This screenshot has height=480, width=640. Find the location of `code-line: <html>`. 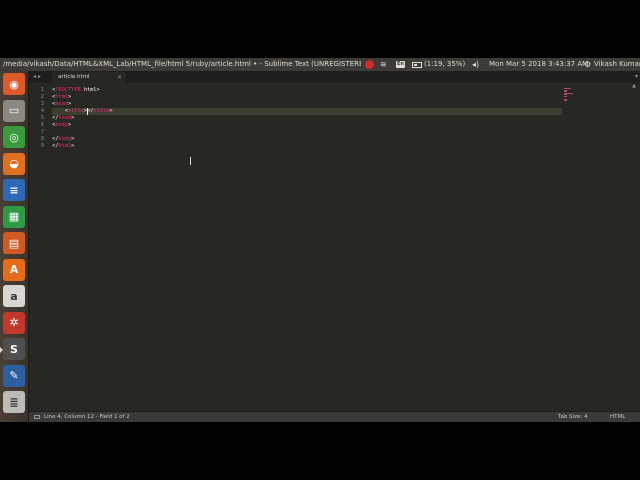

code-line: <html> is located at coordinates (61, 97).